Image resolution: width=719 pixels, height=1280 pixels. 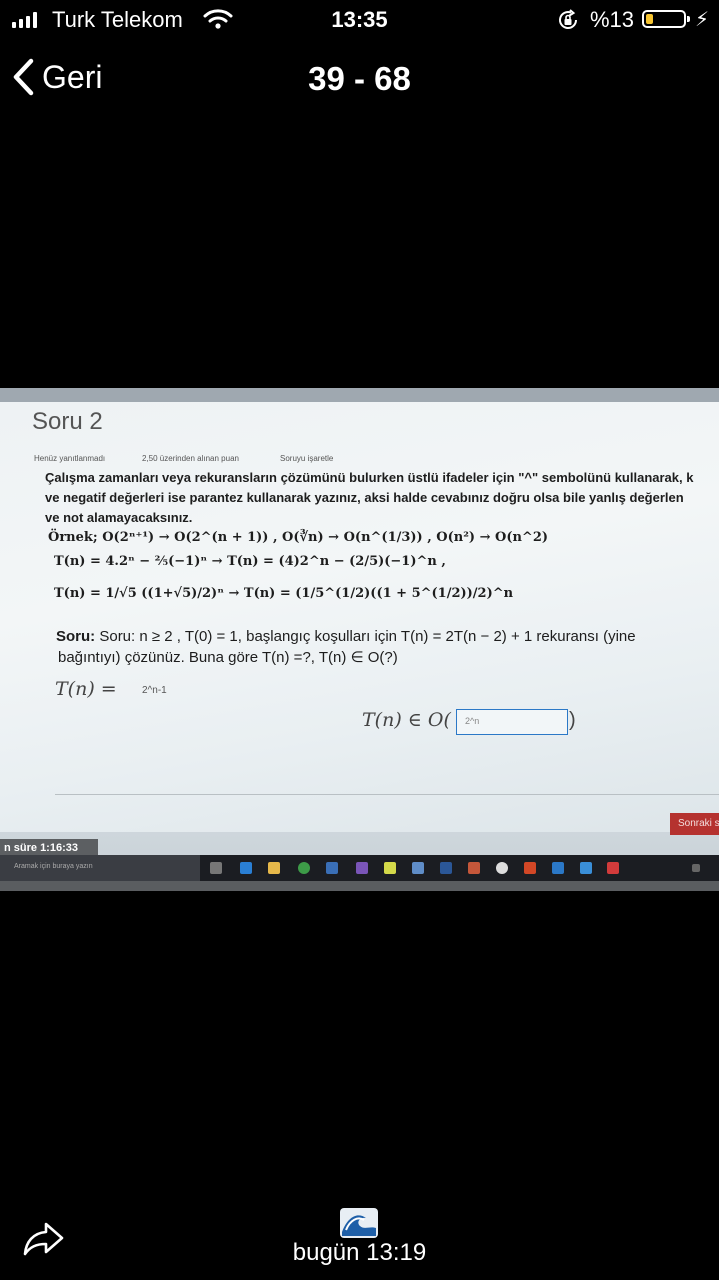 I want to click on answer-input: 2^n-1, so click(x=154, y=690).